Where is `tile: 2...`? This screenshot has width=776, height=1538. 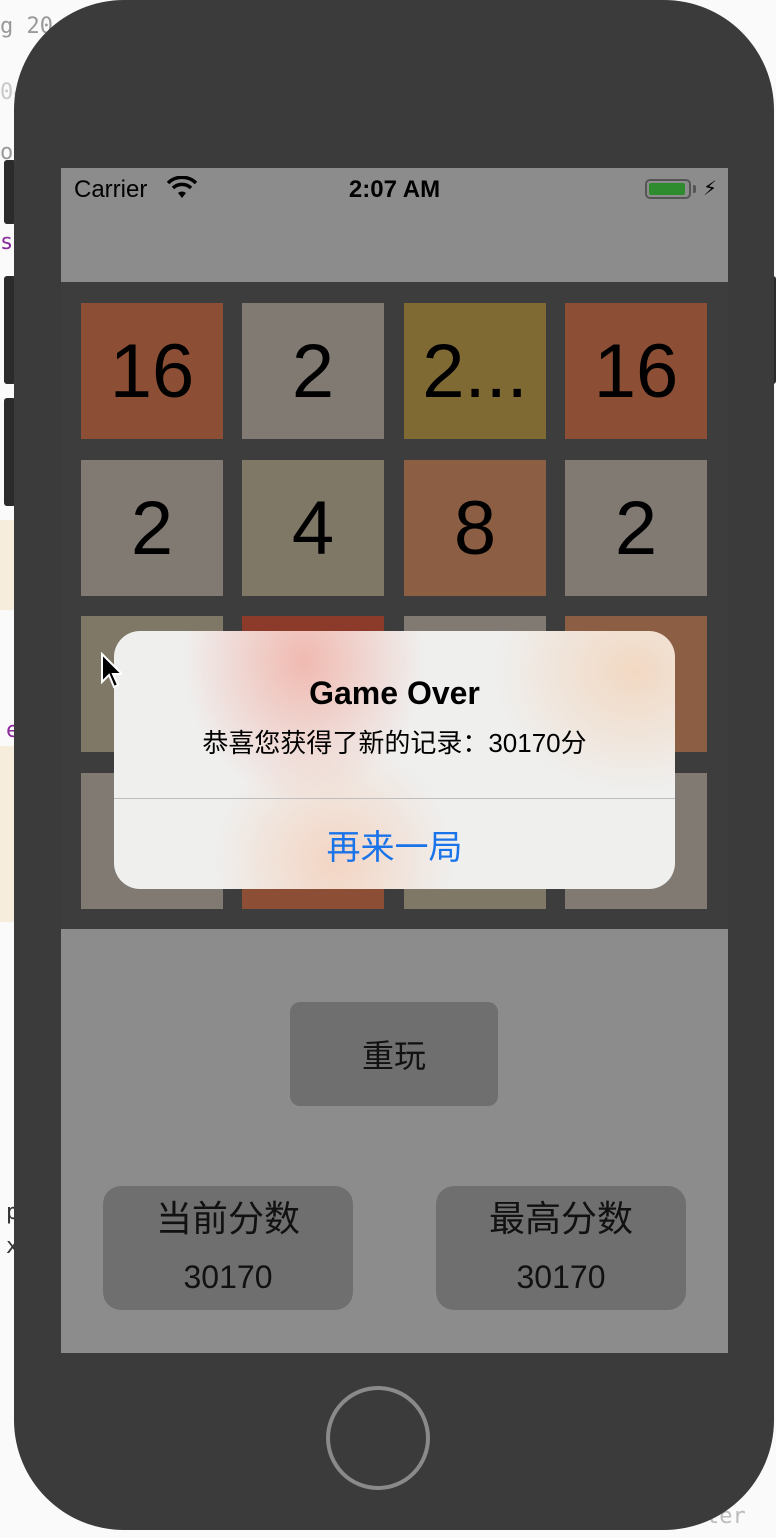 tile: 2... is located at coordinates (475, 371).